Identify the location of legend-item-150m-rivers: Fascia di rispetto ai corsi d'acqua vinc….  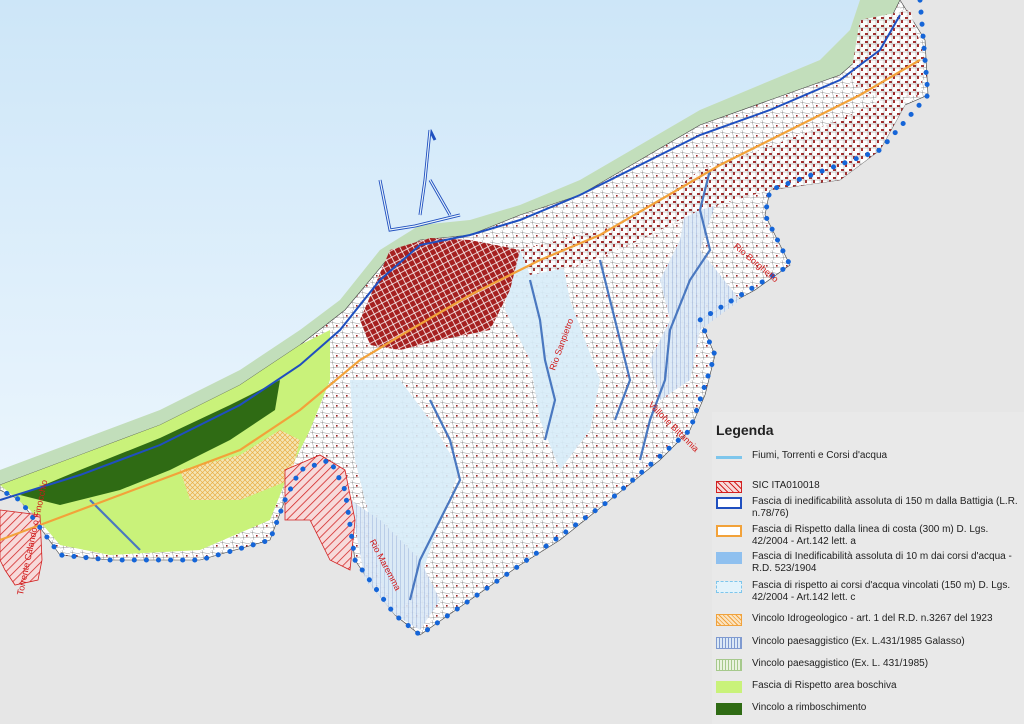
(869, 592).